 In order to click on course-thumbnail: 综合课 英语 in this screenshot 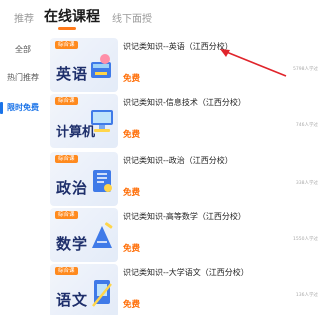, I will do `click(84, 65)`.